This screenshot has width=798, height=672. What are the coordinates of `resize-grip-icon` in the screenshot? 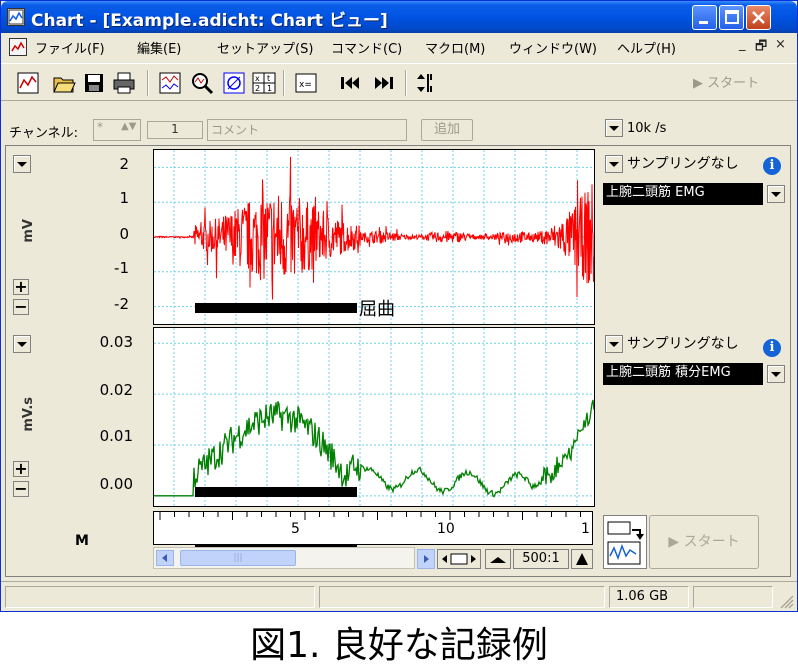 It's located at (786, 601).